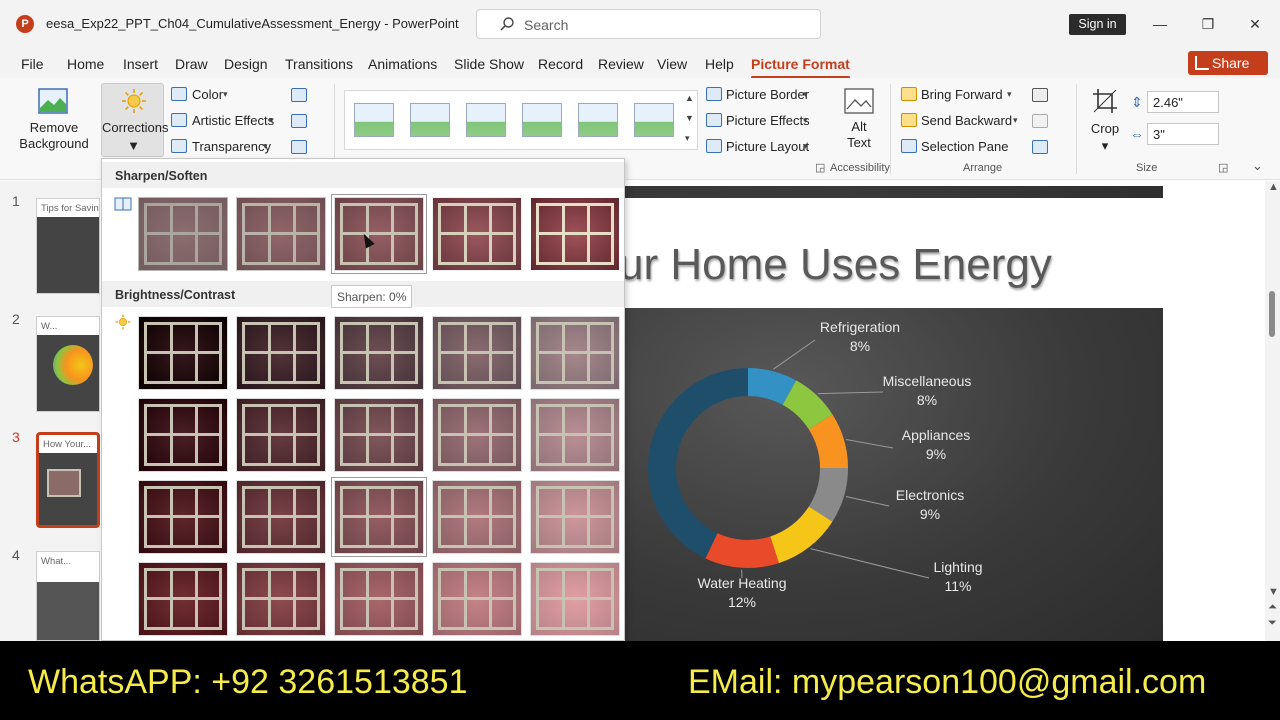 The image size is (1280, 720). I want to click on tab-picture-format: Picture Format, so click(800, 67).